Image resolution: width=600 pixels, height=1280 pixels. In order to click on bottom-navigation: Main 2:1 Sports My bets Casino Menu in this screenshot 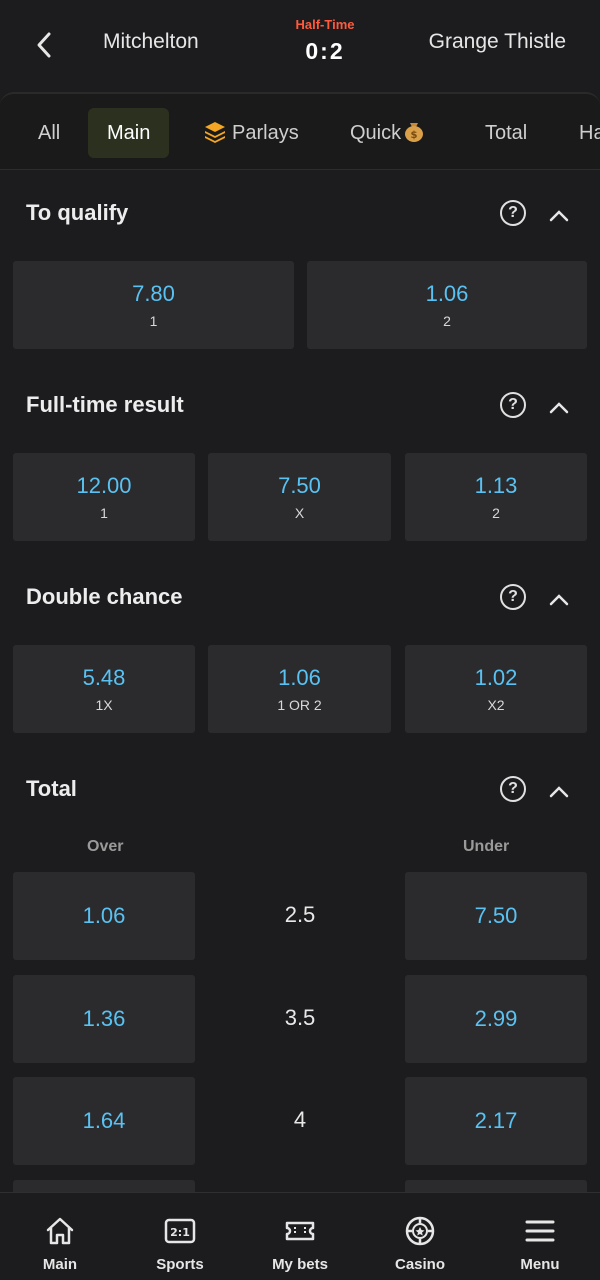, I will do `click(300, 1236)`.